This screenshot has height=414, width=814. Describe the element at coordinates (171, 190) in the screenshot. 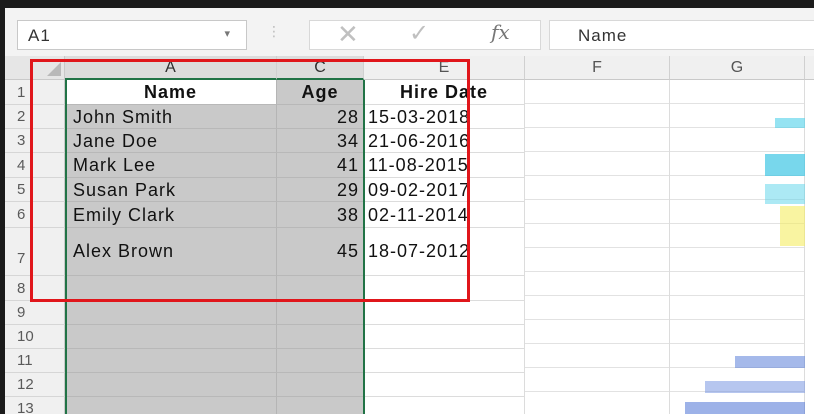

I see `cell-a5: Susan Park` at that location.